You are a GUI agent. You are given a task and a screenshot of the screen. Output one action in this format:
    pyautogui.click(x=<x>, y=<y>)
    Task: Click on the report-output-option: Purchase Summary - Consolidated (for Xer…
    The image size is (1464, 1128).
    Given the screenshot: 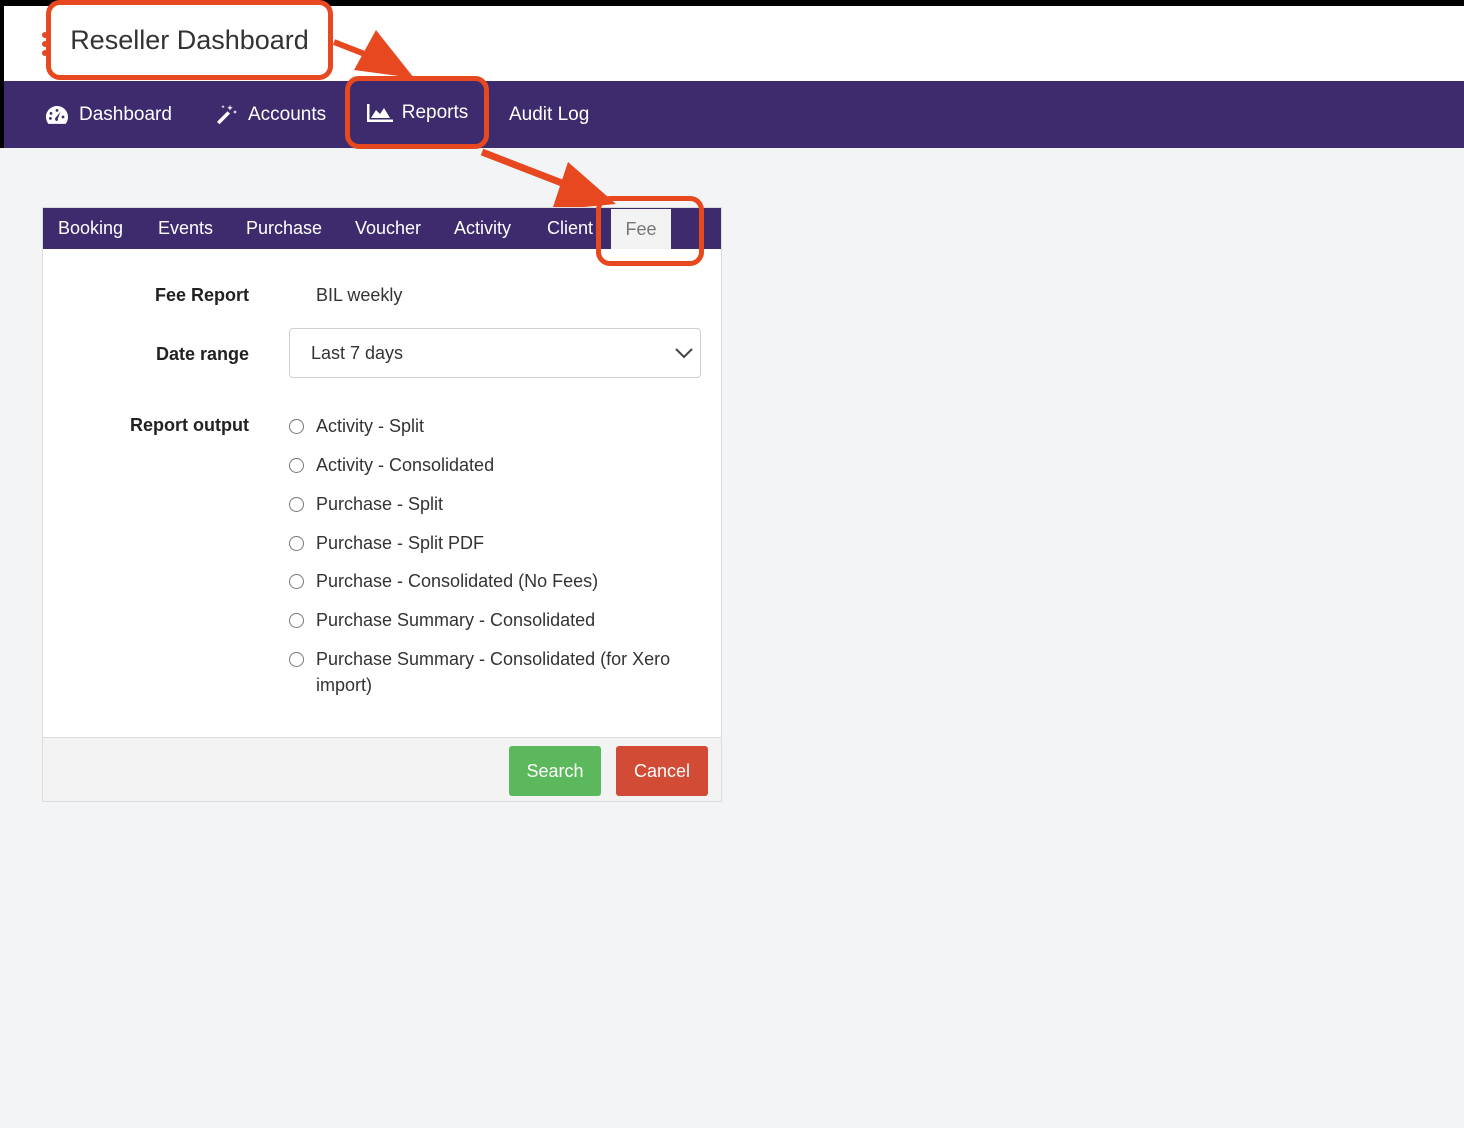 What is the action you would take?
    pyautogui.click(x=494, y=673)
    